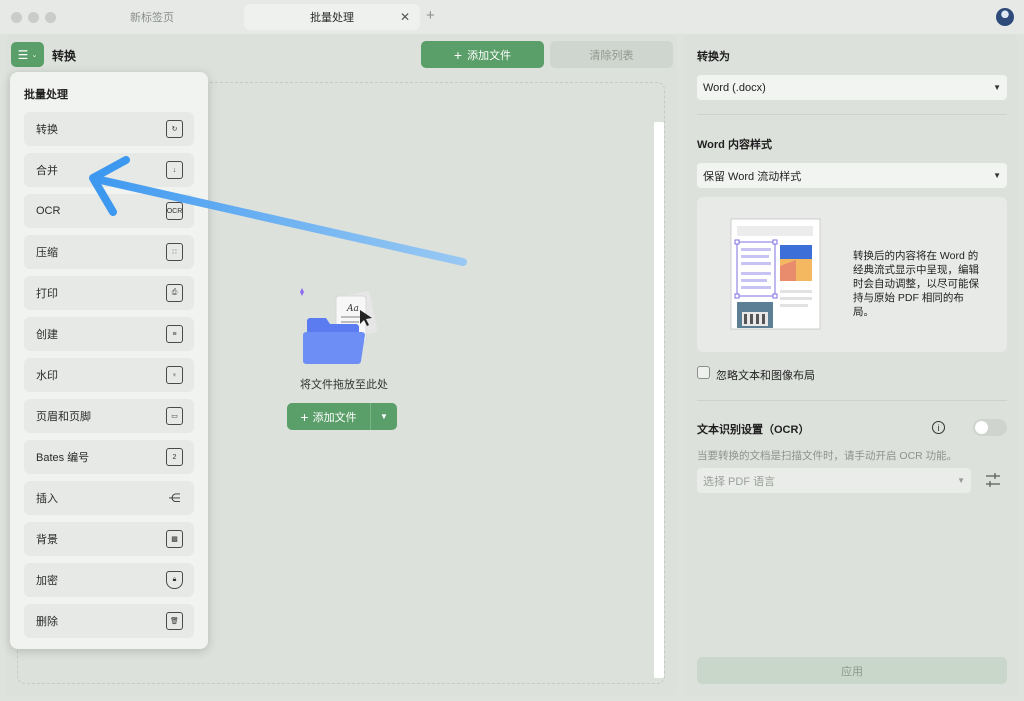 The width and height of the screenshot is (1024, 701). Describe the element at coordinates (827, 456) in the screenshot. I see `ocr-hint: 当要转换的文档是扫描文件时，请手动开启 OCR 功能。` at that location.